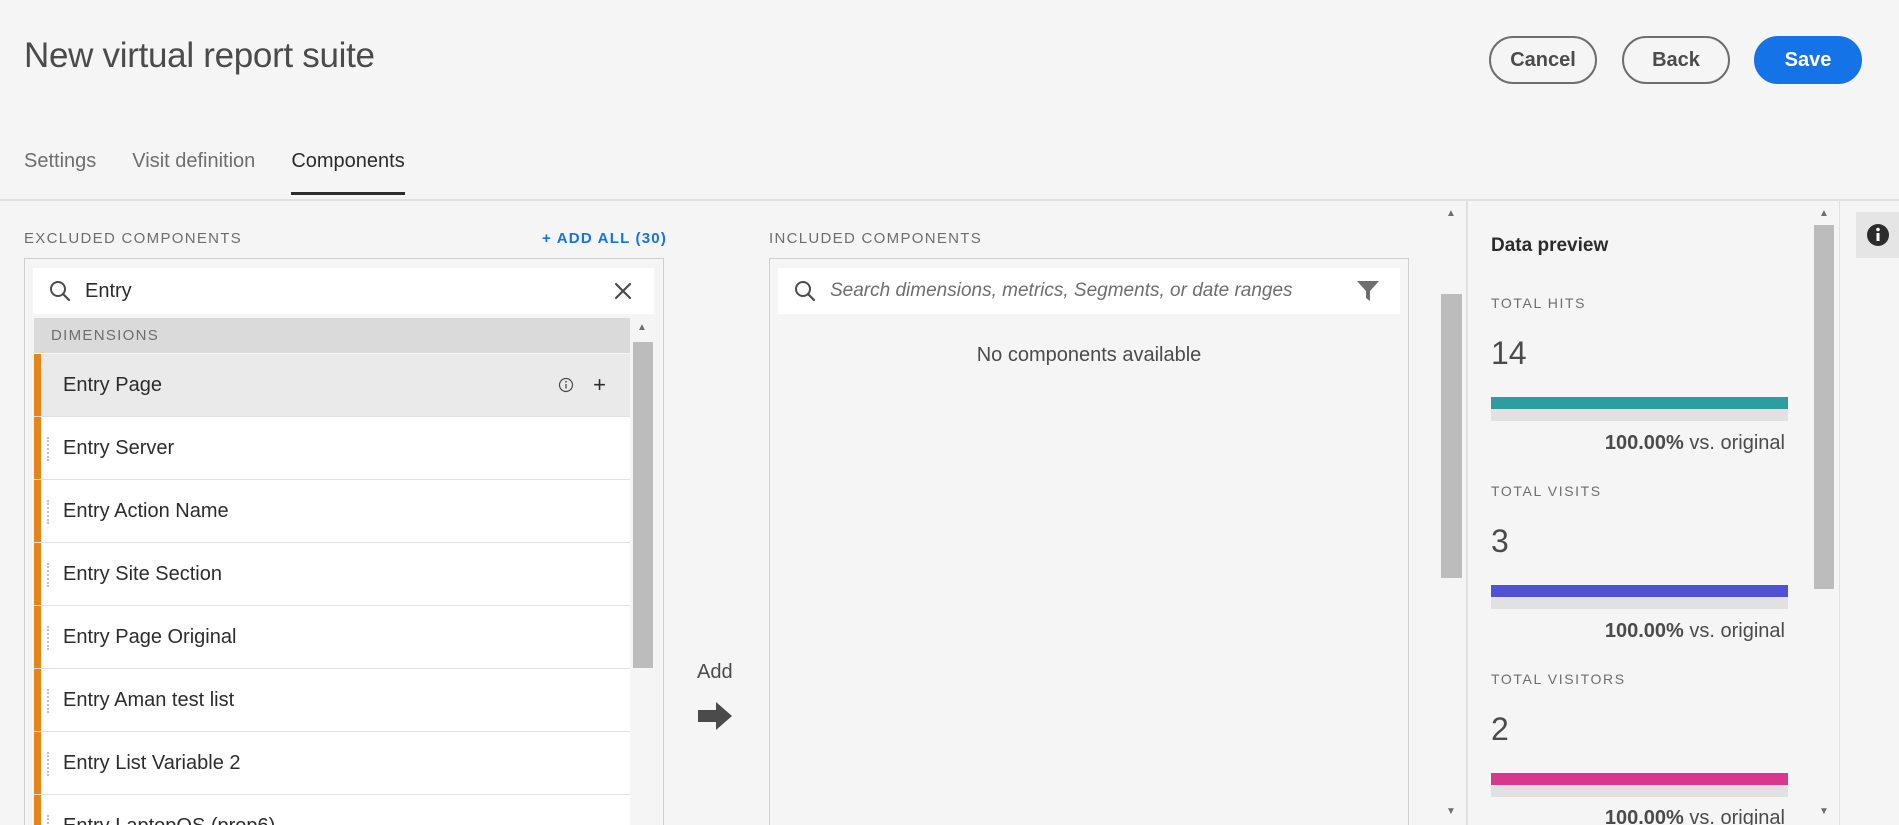  Describe the element at coordinates (169, 820) in the screenshot. I see `list-item-label: Entry LaptopOS (prop6)` at that location.